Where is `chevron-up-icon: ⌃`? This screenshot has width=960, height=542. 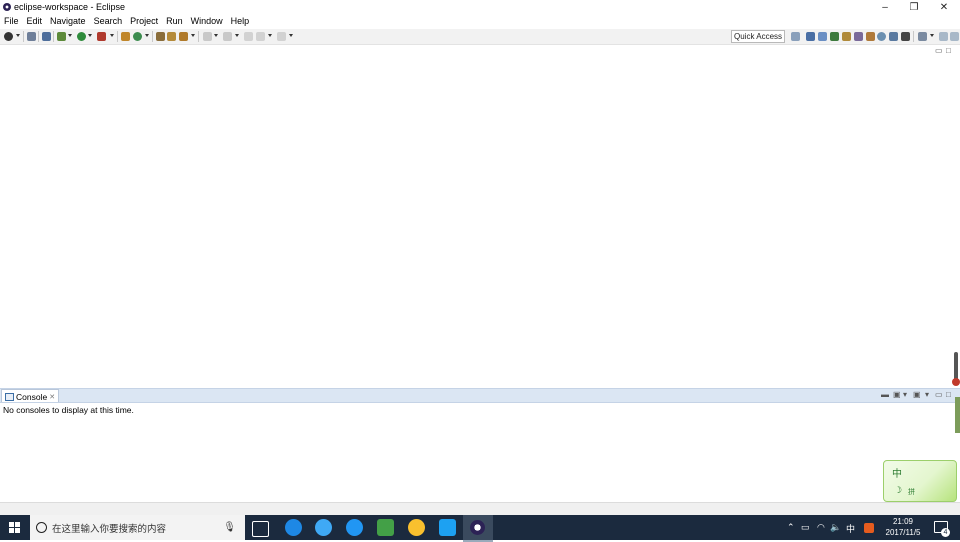 chevron-up-icon: ⌃ is located at coordinates (791, 527).